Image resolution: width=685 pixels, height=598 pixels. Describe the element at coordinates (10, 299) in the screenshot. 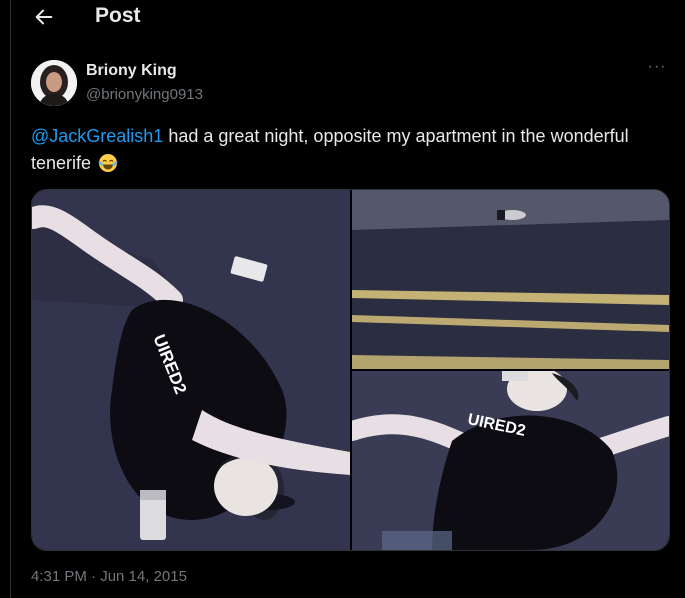

I see `column-border` at that location.